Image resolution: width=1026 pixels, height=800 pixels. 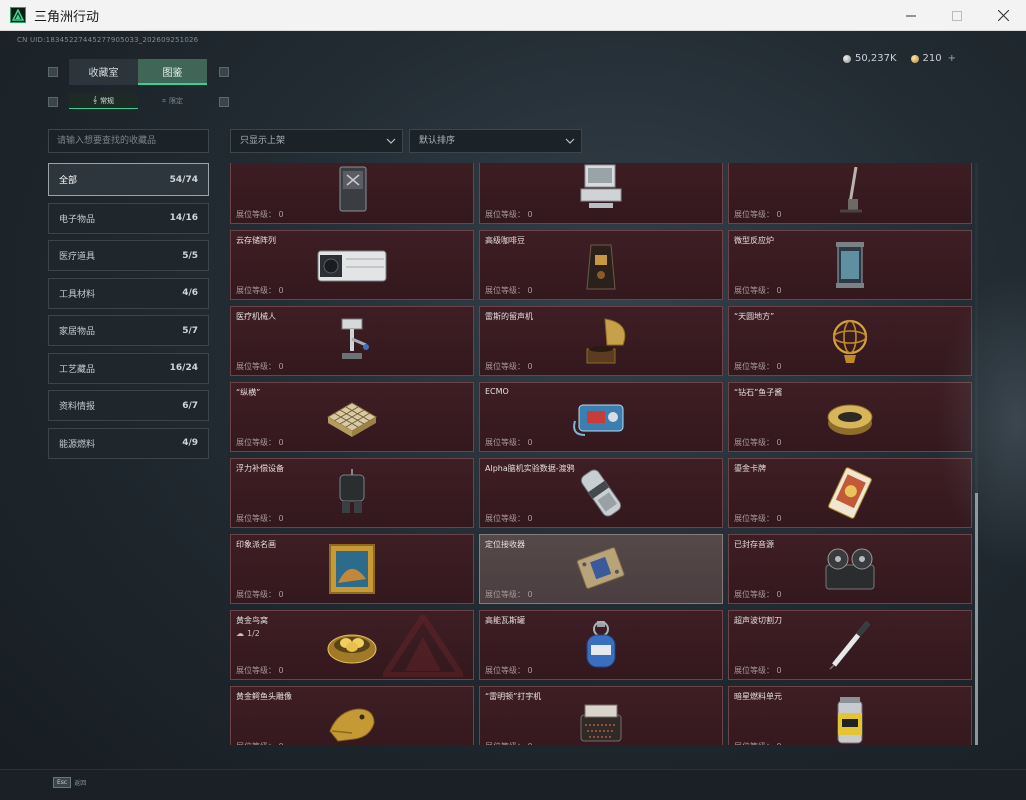 I want to click on collection-item-card: 黄金鸟窝 ☁ 1/2 展位等级： 0, so click(x=352, y=645).